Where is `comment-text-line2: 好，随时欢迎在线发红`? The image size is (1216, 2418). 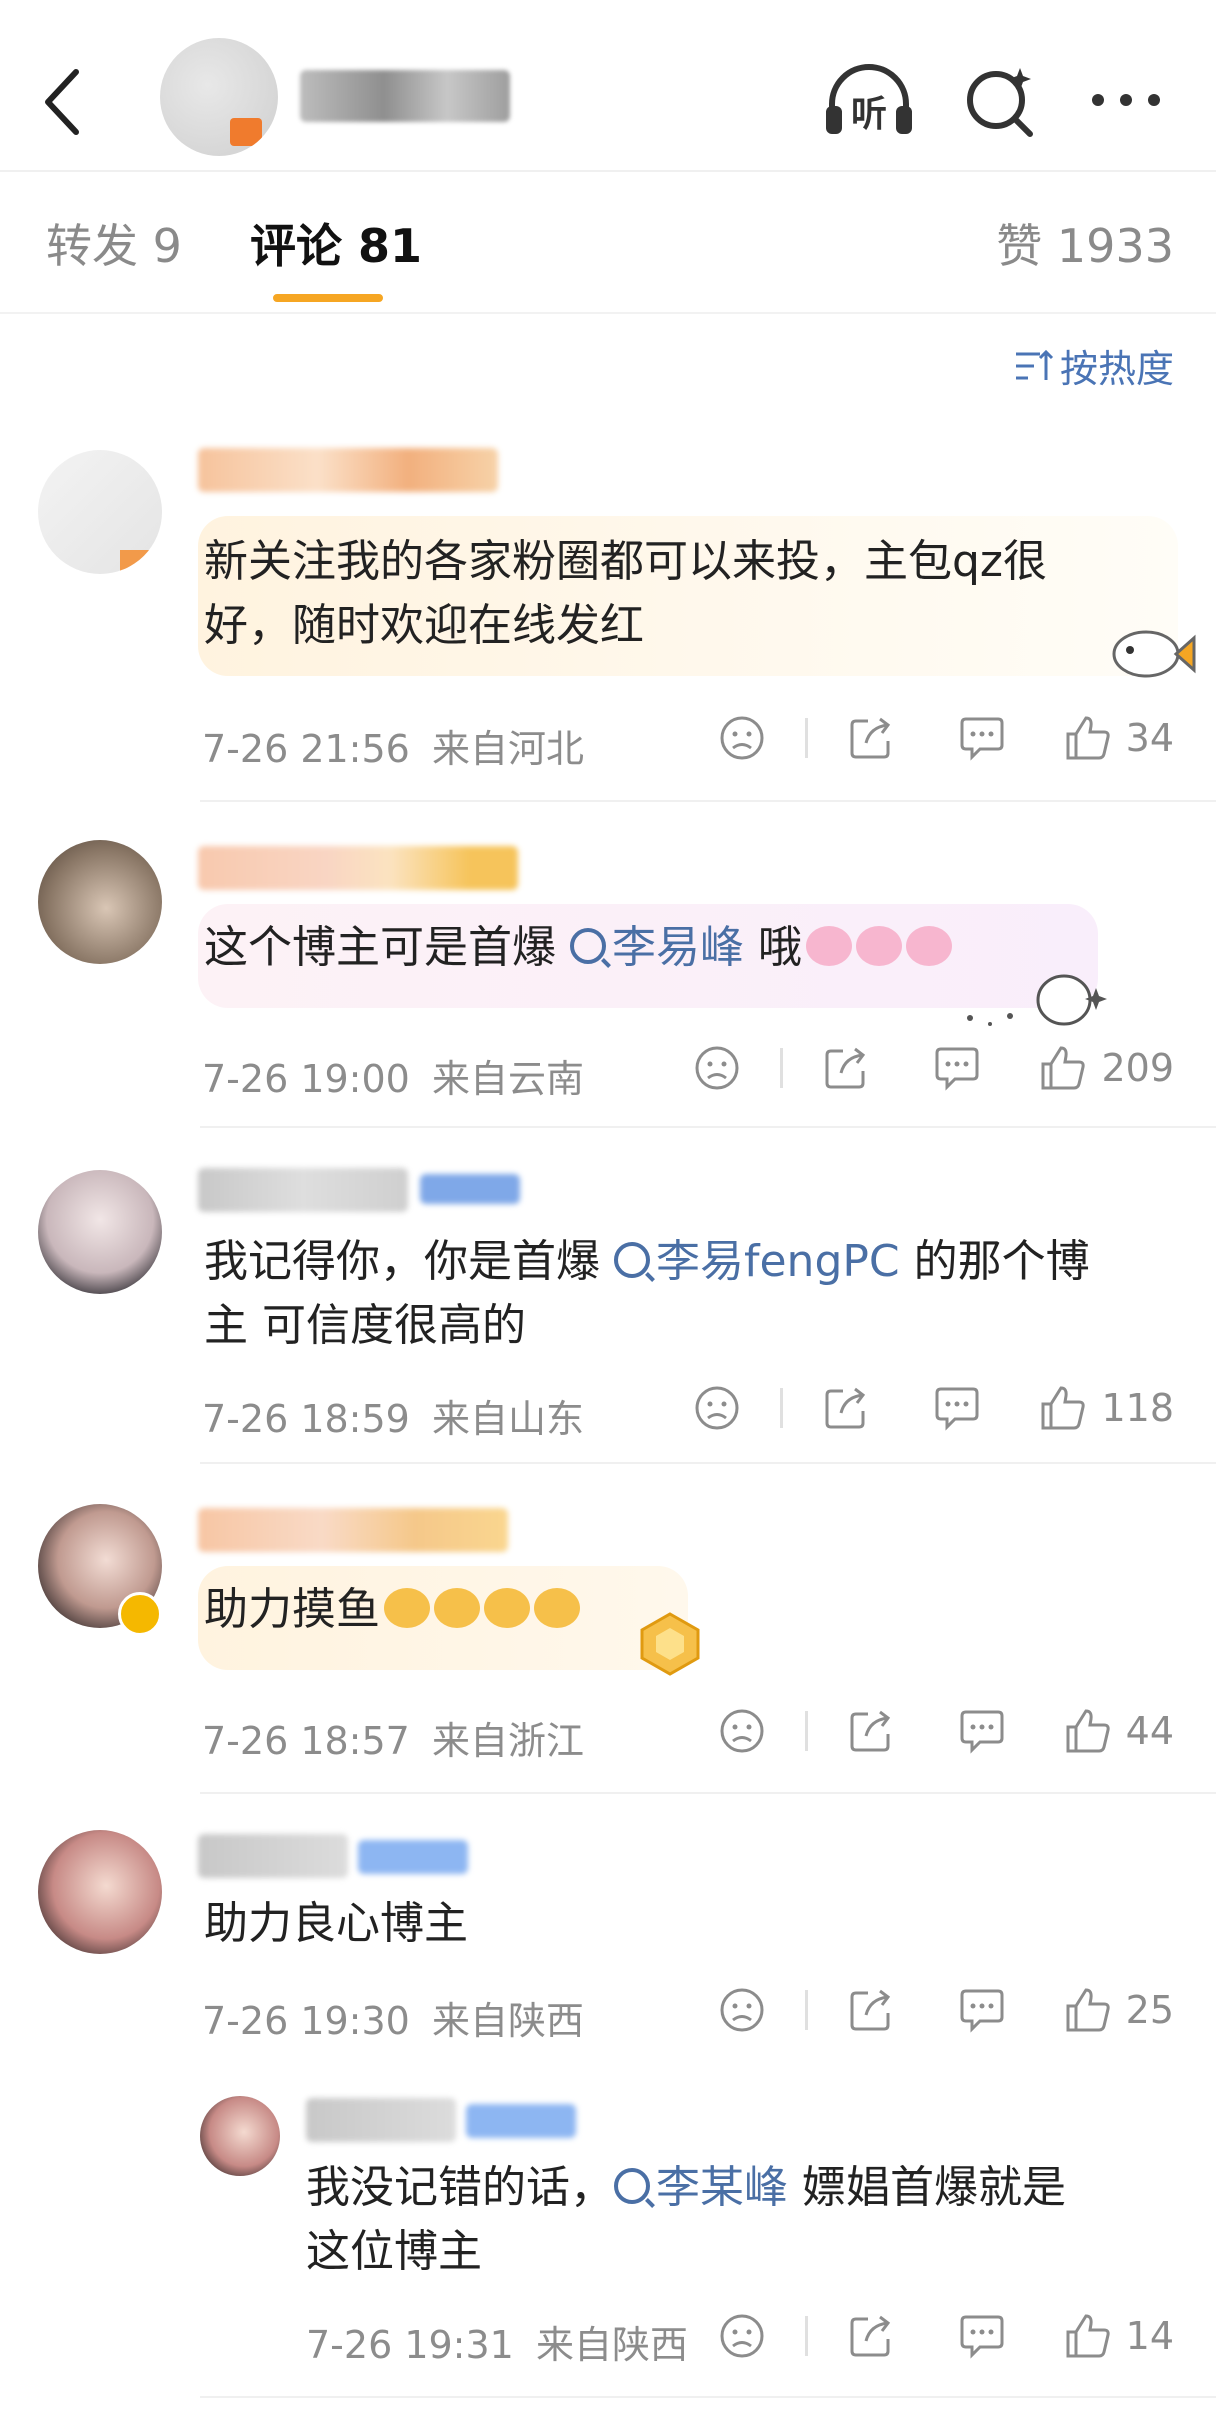
comment-text-line2: 好，随时欢迎在线发红 is located at coordinates (424, 625).